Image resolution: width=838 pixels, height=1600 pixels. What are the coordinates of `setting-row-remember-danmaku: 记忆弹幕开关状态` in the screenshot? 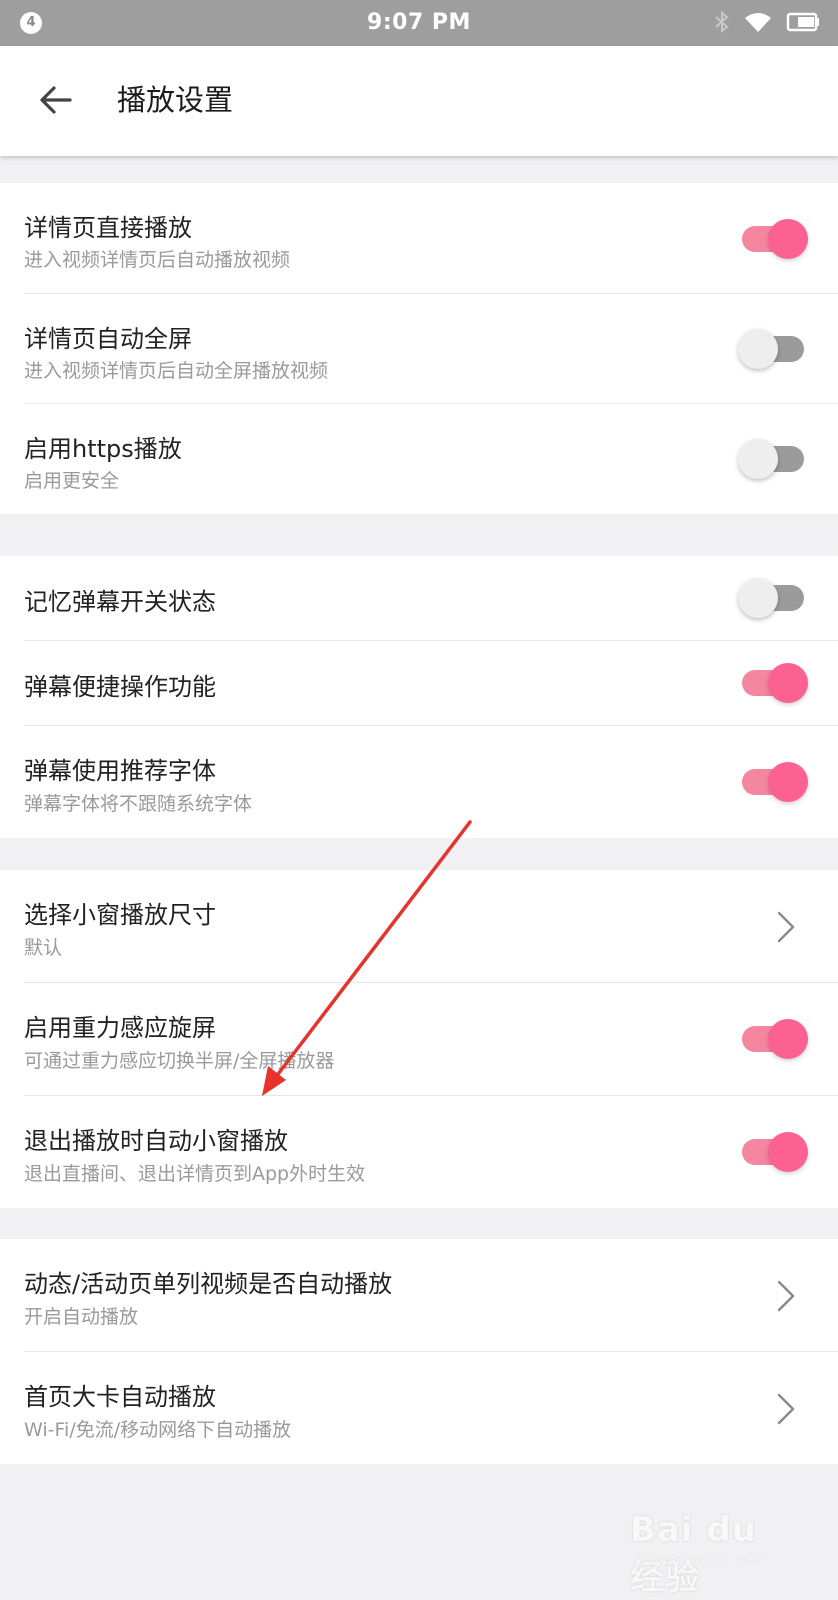 It's located at (419, 598).